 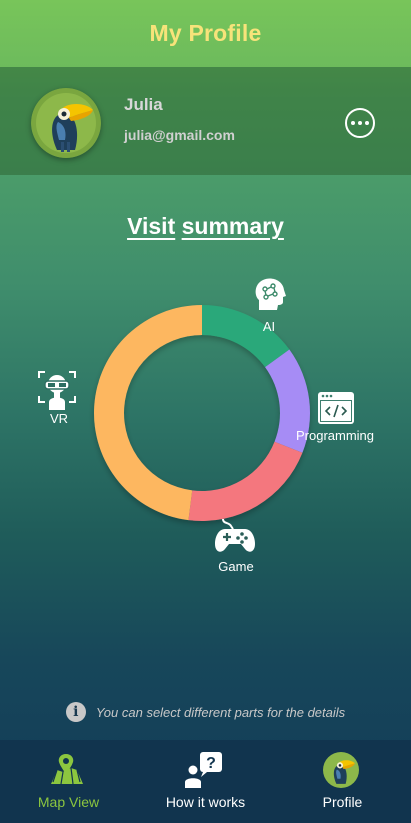 What do you see at coordinates (335, 435) in the screenshot?
I see `category-label-programming: Programming` at bounding box center [335, 435].